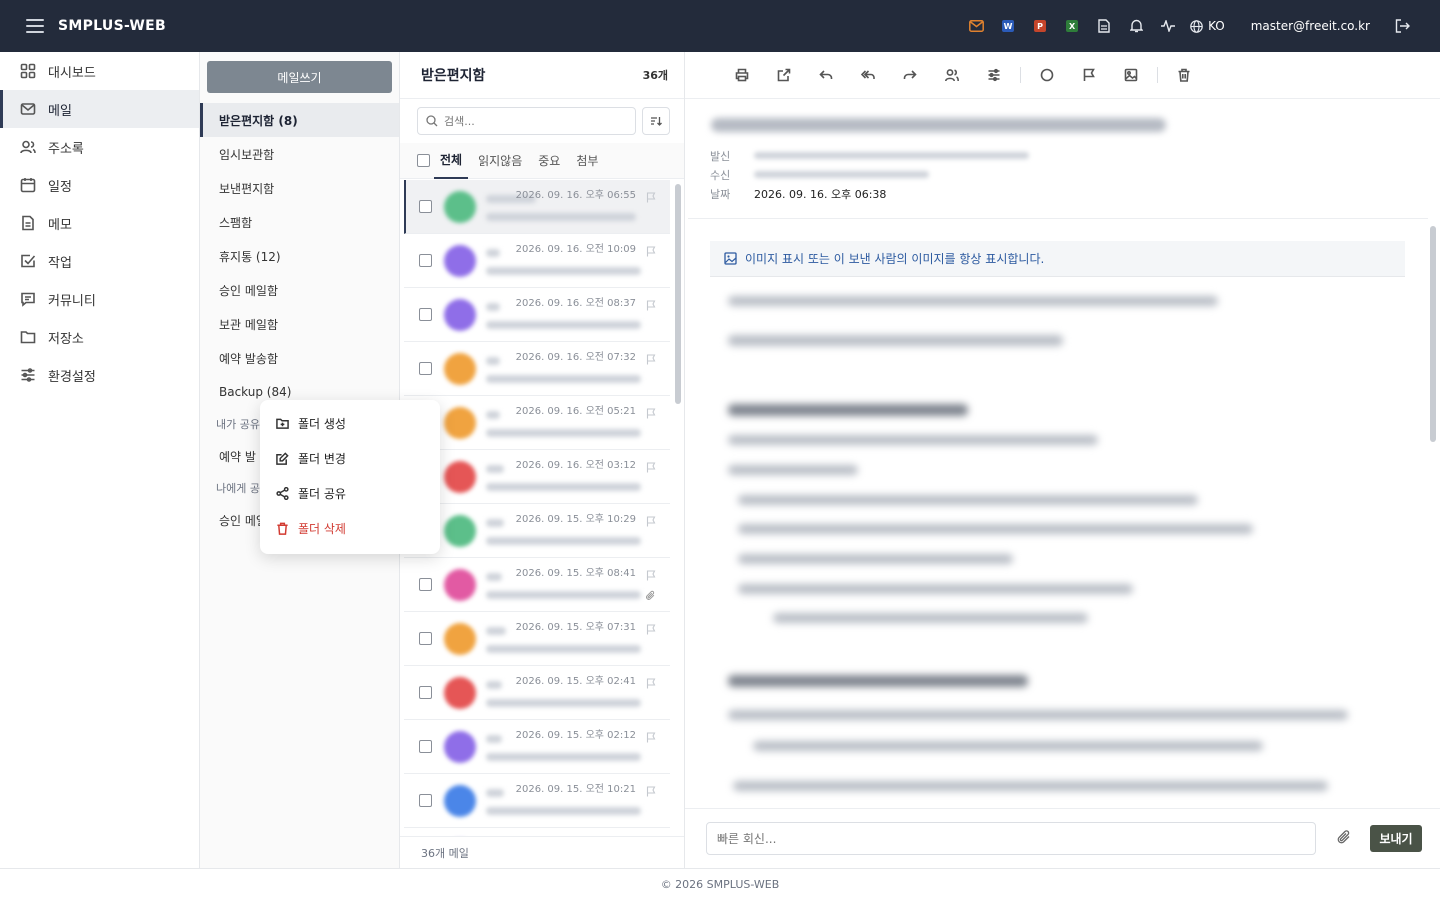 The image size is (1440, 900). I want to click on folder-spam: 스팸함, so click(299, 222).